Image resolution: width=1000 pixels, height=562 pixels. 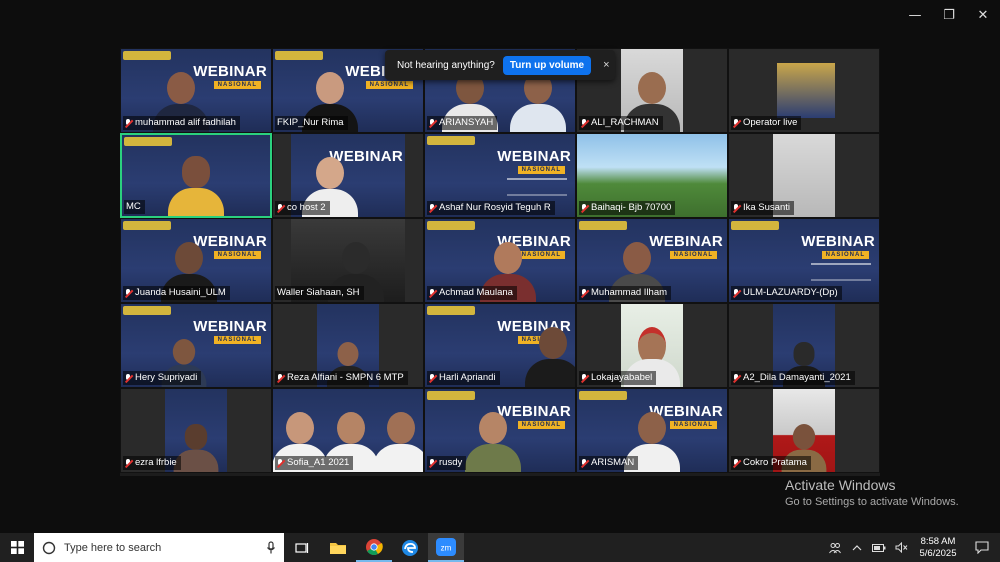 I want to click on taskbar-clock: 8:58 AM 5/6/2025, so click(x=938, y=548).